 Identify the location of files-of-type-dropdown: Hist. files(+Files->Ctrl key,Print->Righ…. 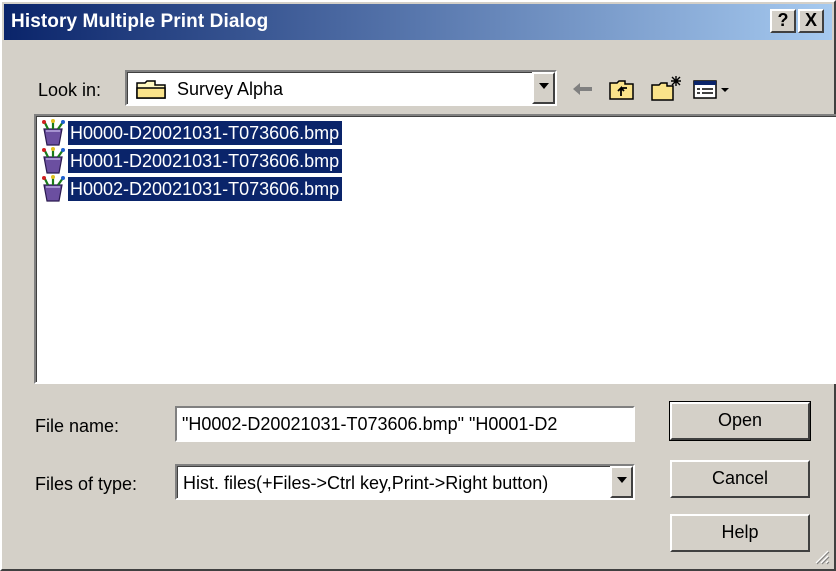
(405, 482).